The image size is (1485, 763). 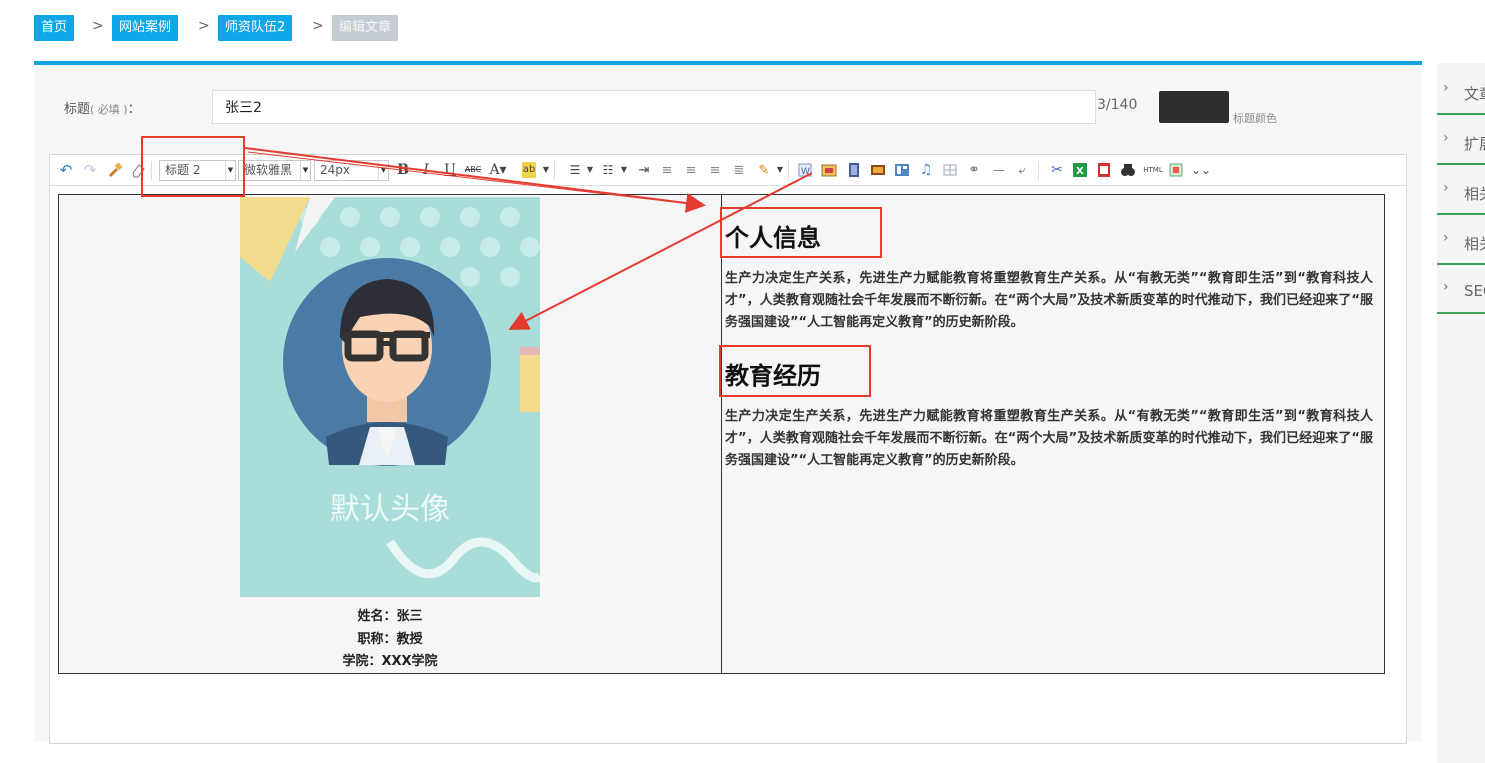 I want to click on sidebar-item-label: 扩展, so click(x=1474, y=144).